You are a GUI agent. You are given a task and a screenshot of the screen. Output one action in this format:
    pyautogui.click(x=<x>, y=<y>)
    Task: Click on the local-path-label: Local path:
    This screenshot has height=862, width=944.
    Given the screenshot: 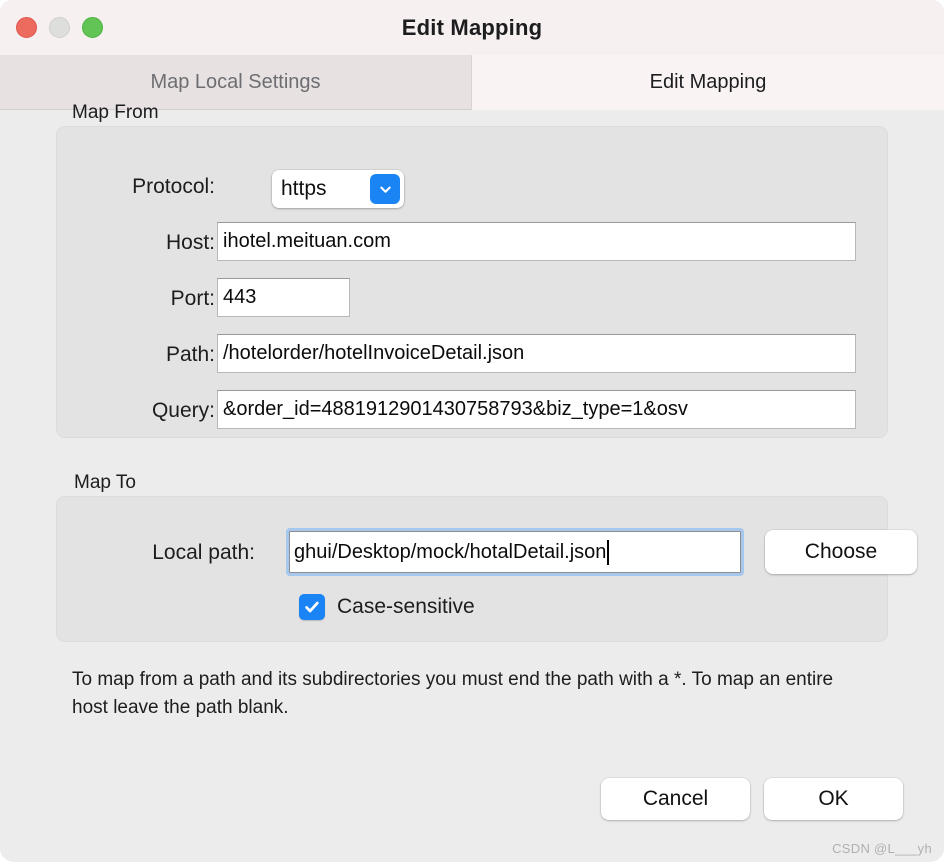 What is the action you would take?
    pyautogui.click(x=203, y=552)
    